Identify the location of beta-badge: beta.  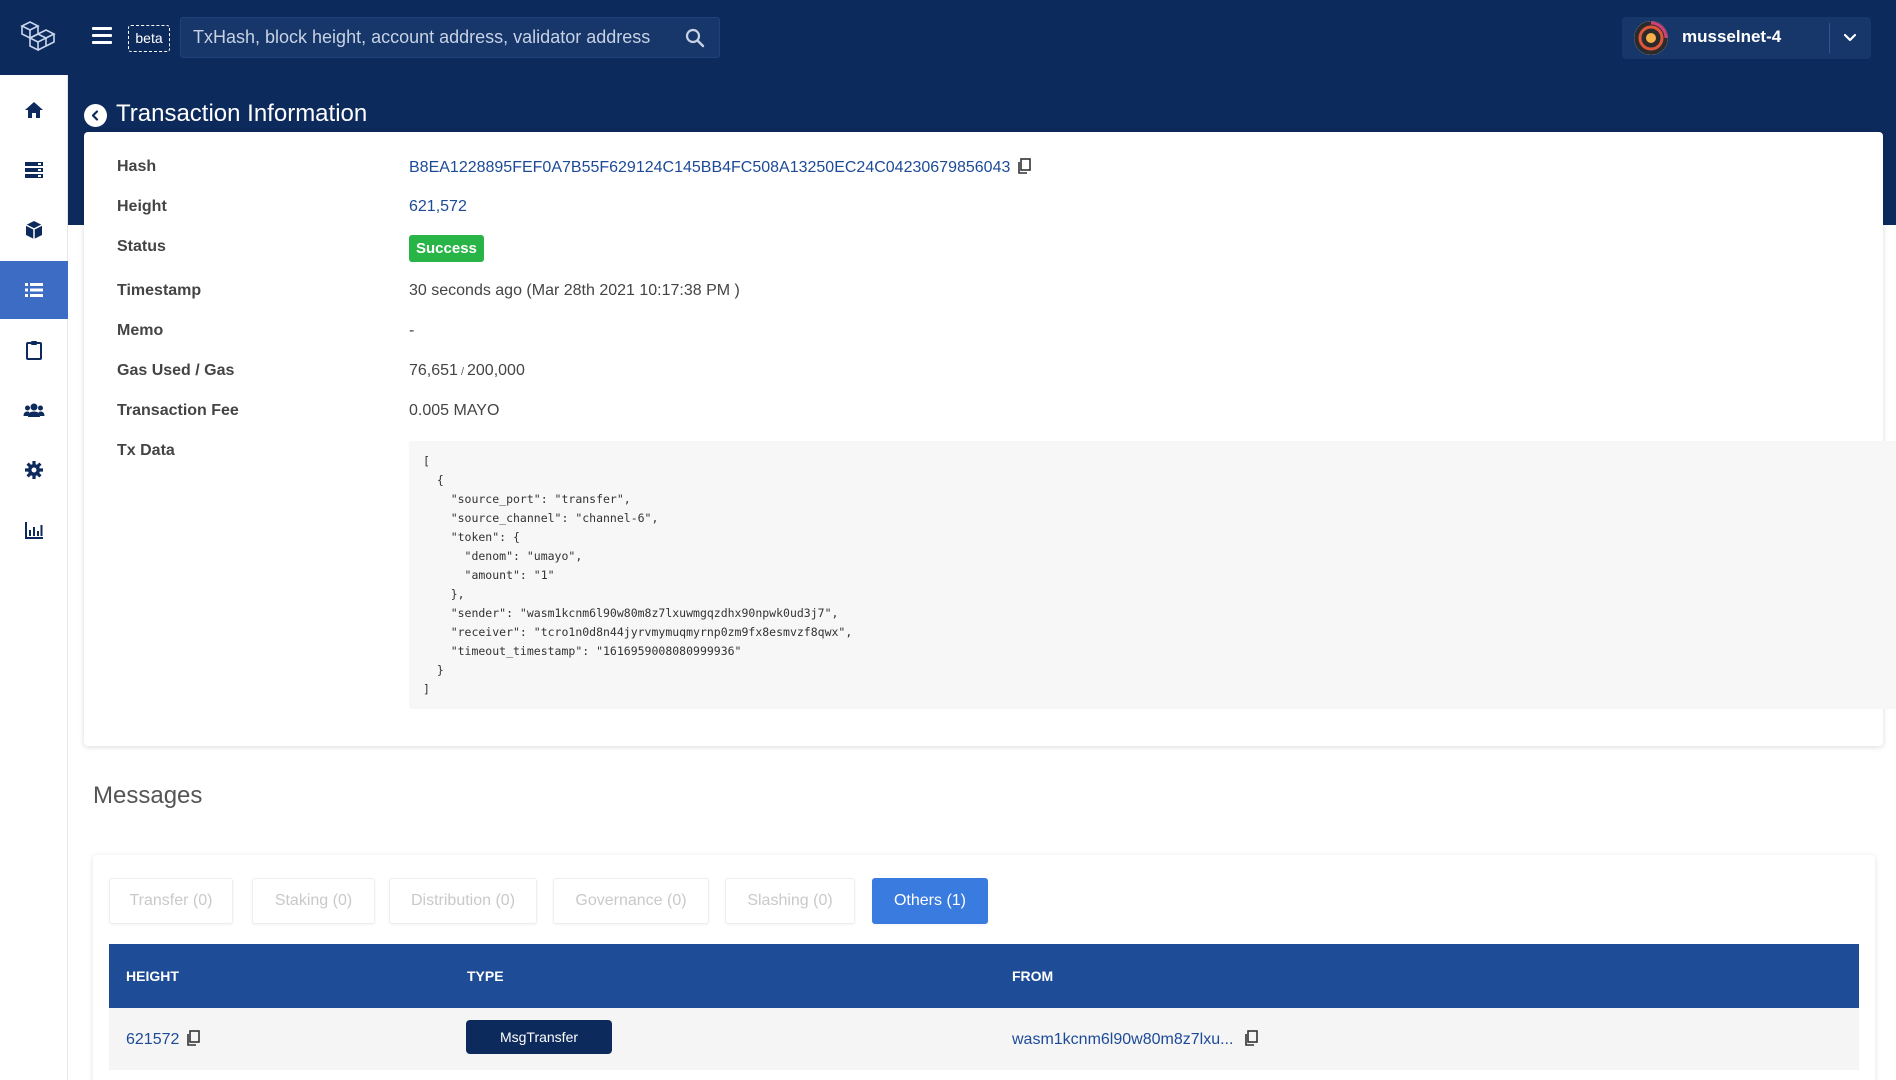
(149, 38).